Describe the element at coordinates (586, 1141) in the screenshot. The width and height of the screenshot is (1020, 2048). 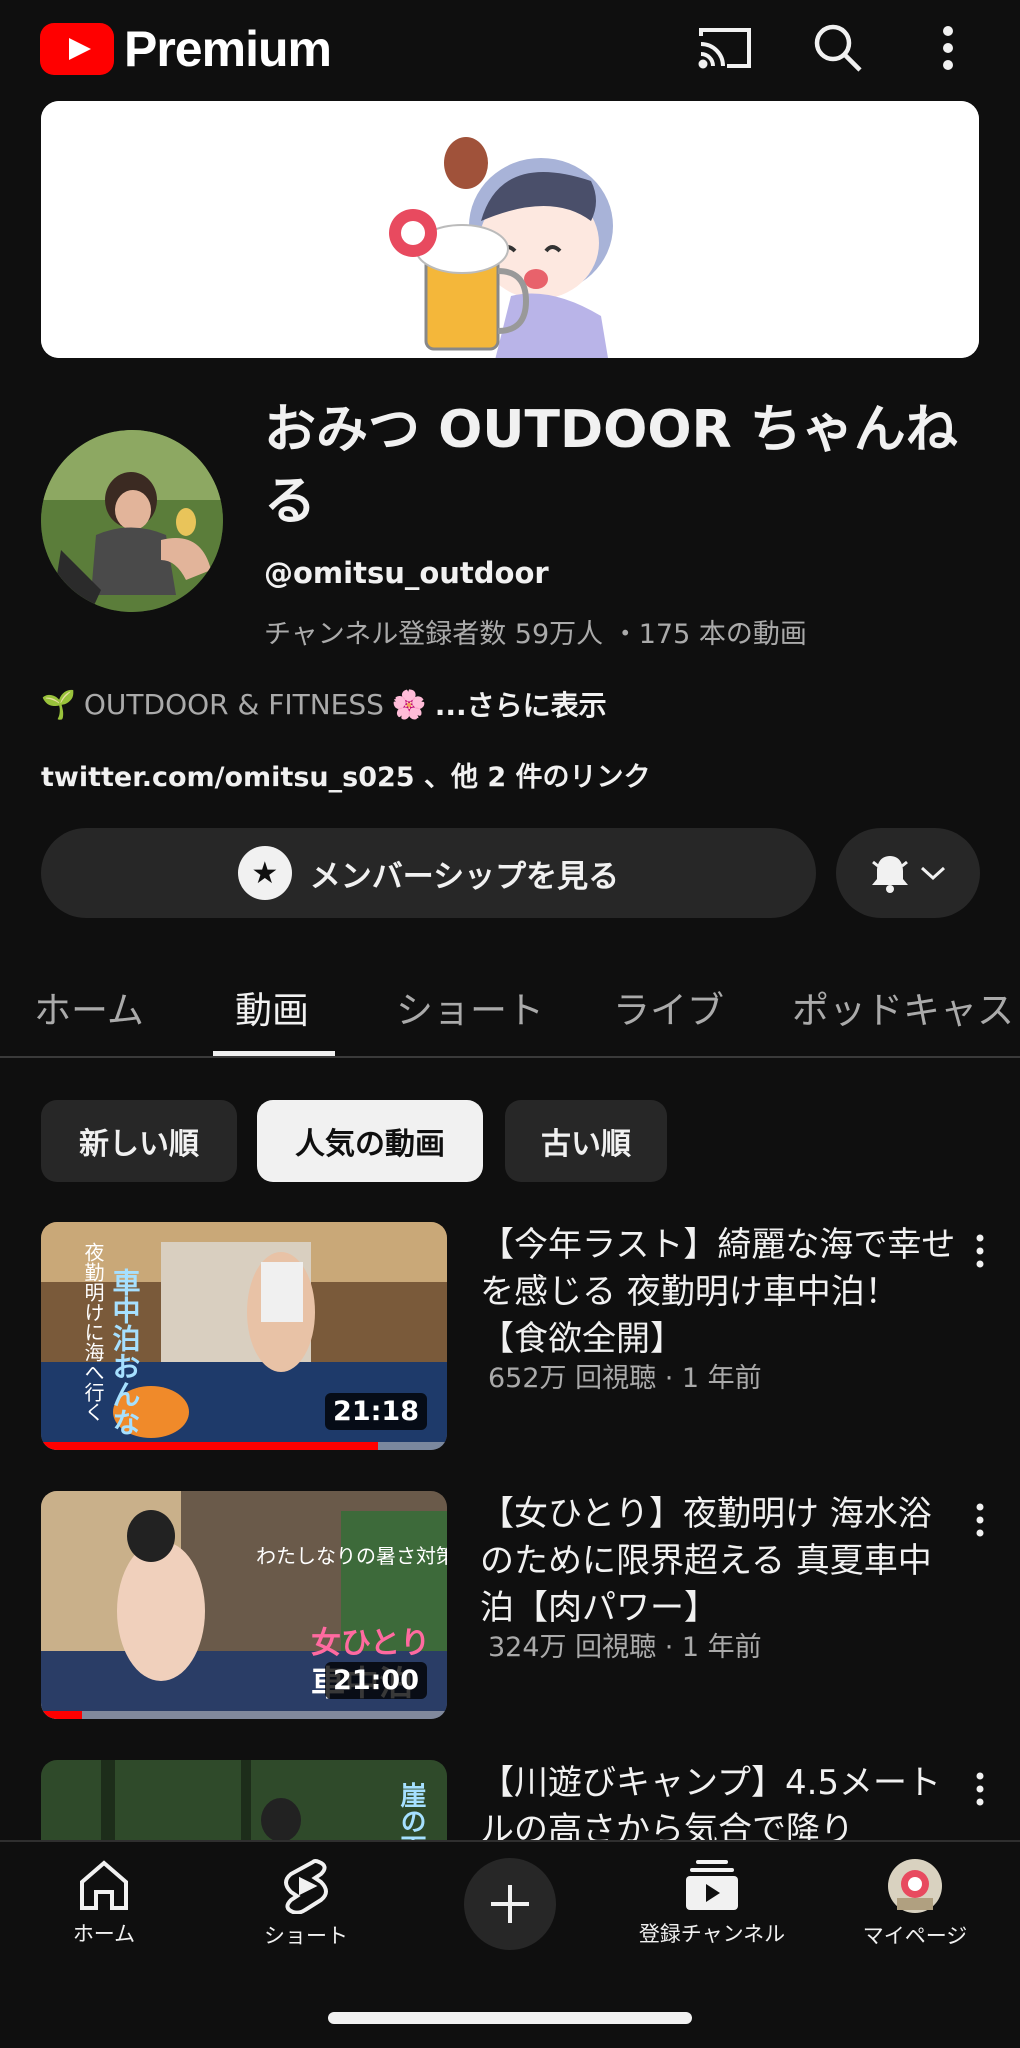
I see `chip-oldest: 古い順` at that location.